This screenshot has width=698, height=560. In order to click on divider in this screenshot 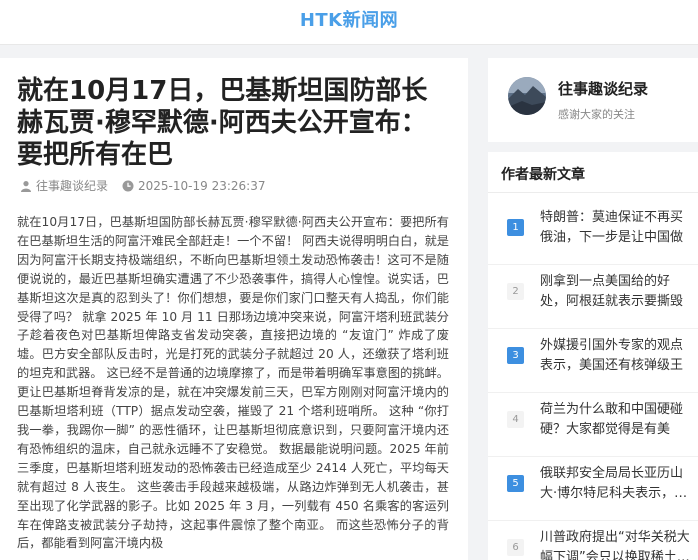, I will do `click(593, 192)`.